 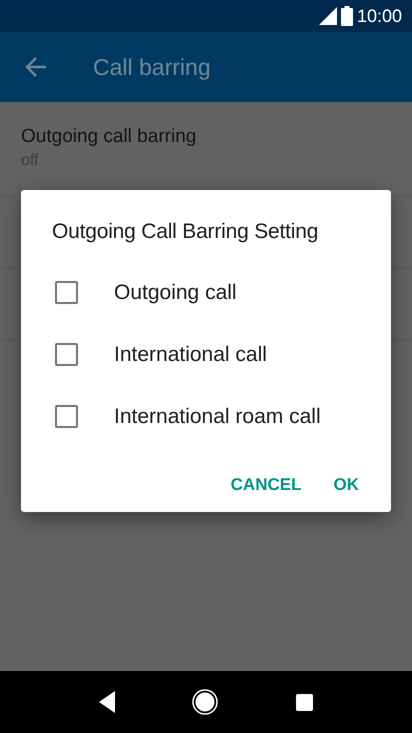 What do you see at coordinates (346, 16) in the screenshot?
I see `battery-icon` at bounding box center [346, 16].